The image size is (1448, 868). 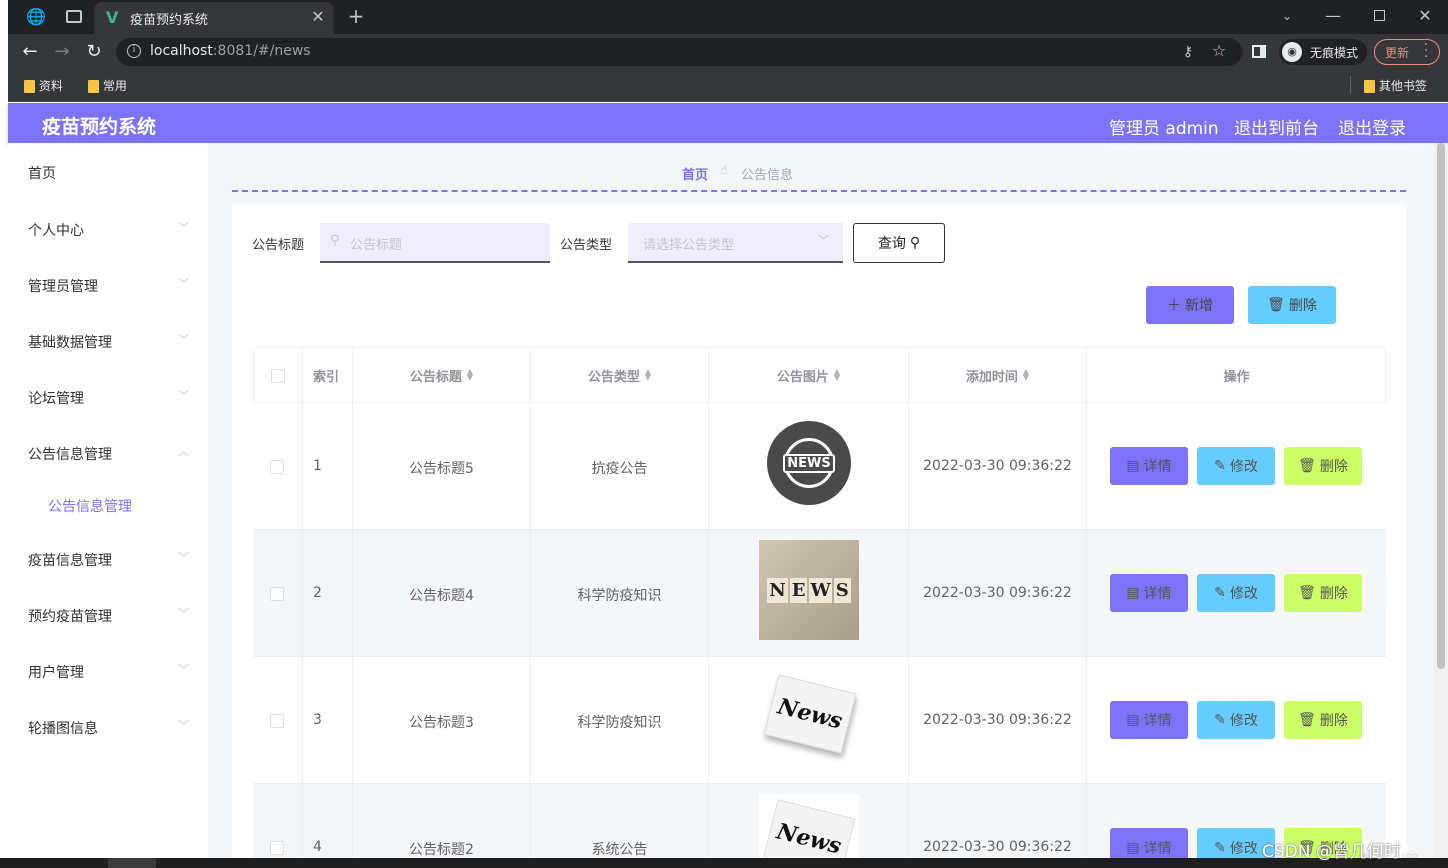 What do you see at coordinates (29, 86) in the screenshot?
I see `folder-icon` at bounding box center [29, 86].